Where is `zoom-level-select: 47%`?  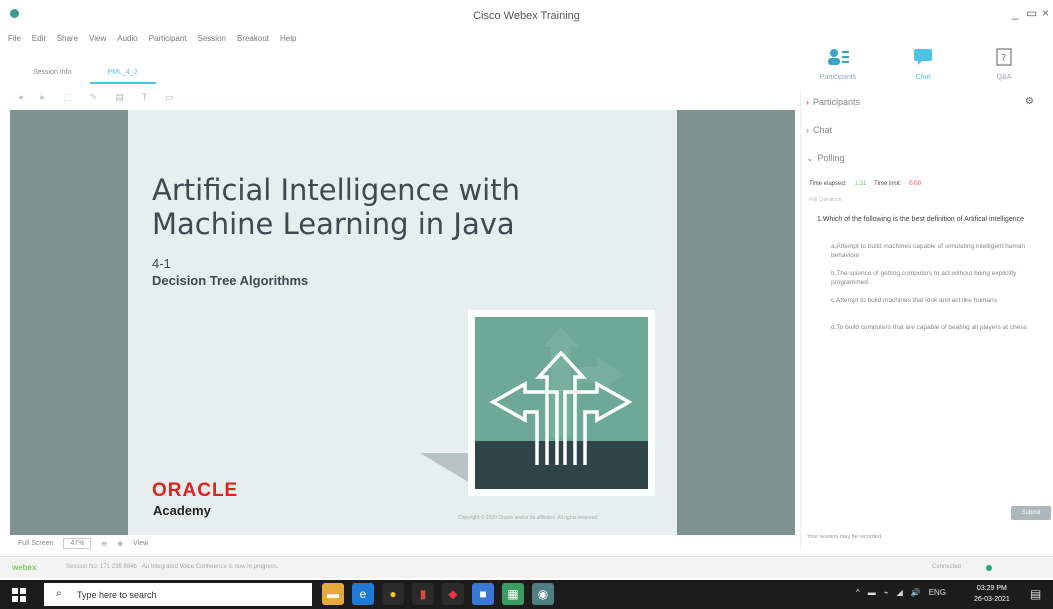
zoom-level-select: 47% is located at coordinates (77, 543).